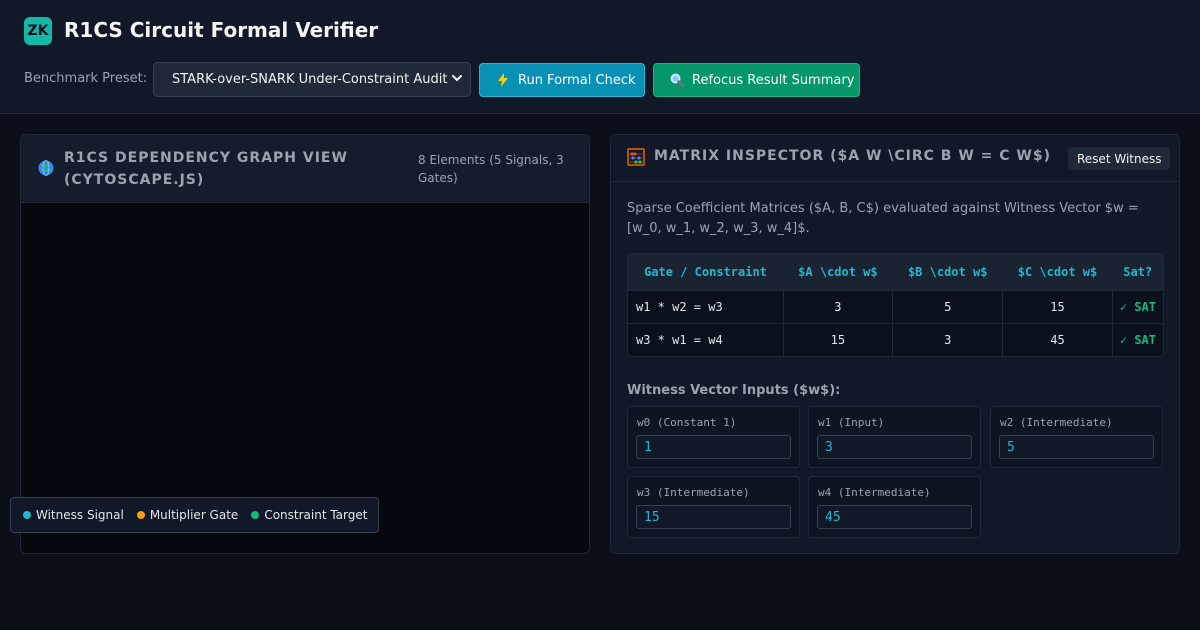 Image resolution: width=1200 pixels, height=630 pixels. I want to click on column-header: $C \cdot w$, so click(1057, 271).